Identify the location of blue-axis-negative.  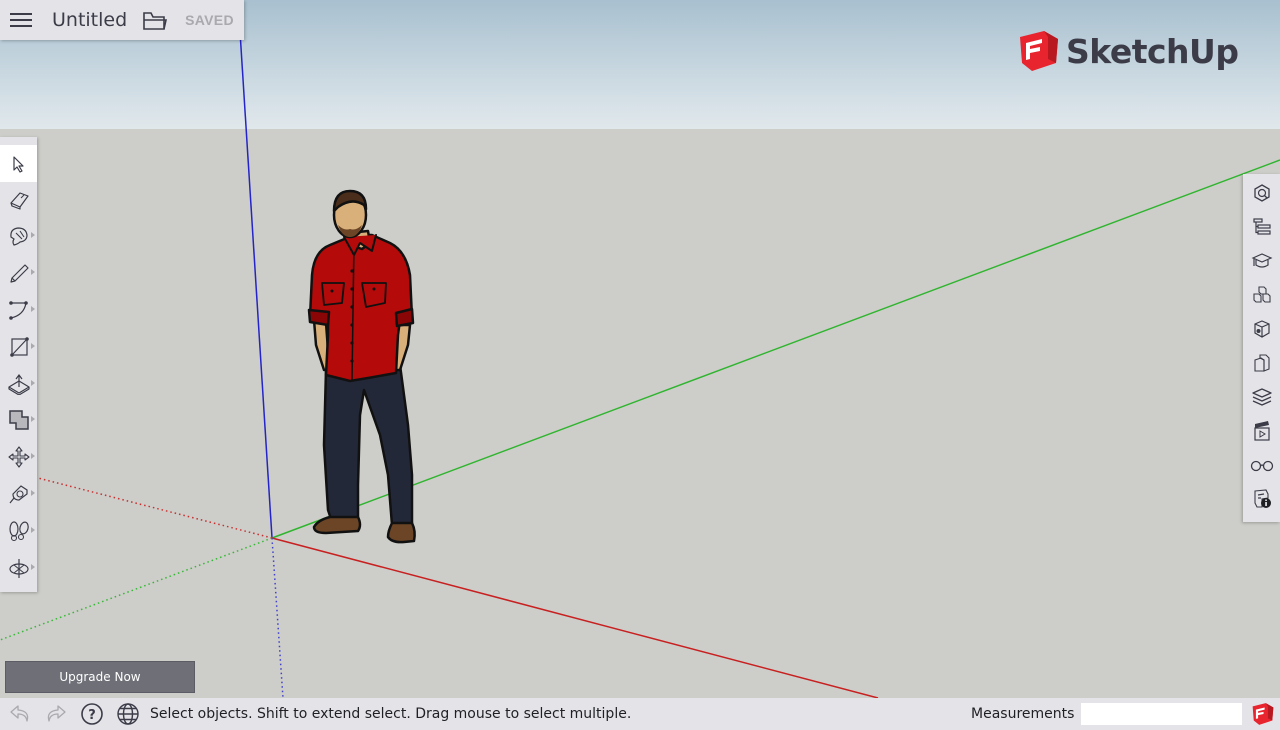
(277, 617).